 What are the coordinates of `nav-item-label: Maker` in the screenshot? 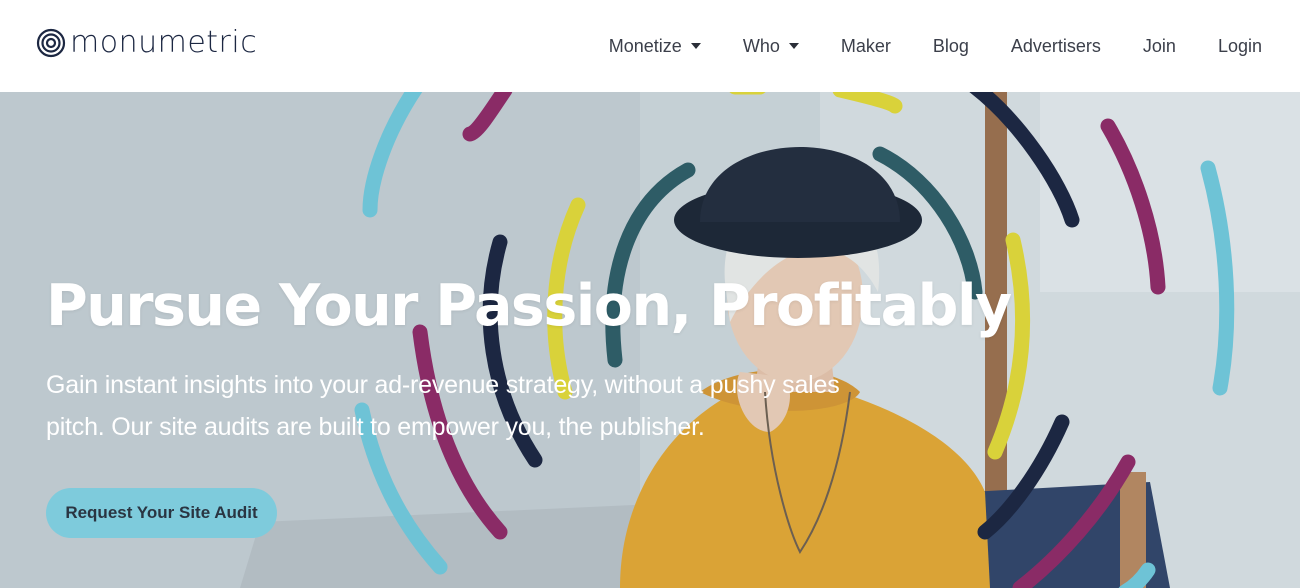 It's located at (865, 45).